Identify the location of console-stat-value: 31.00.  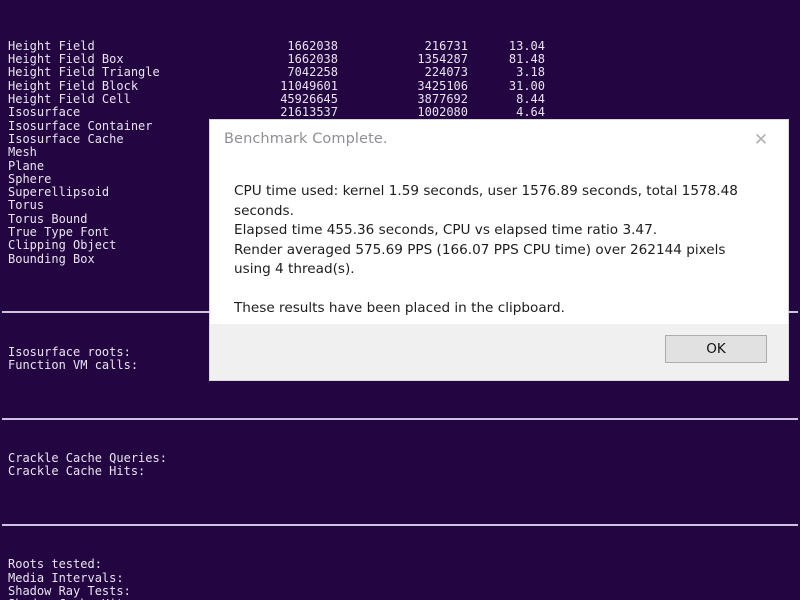
(526, 85).